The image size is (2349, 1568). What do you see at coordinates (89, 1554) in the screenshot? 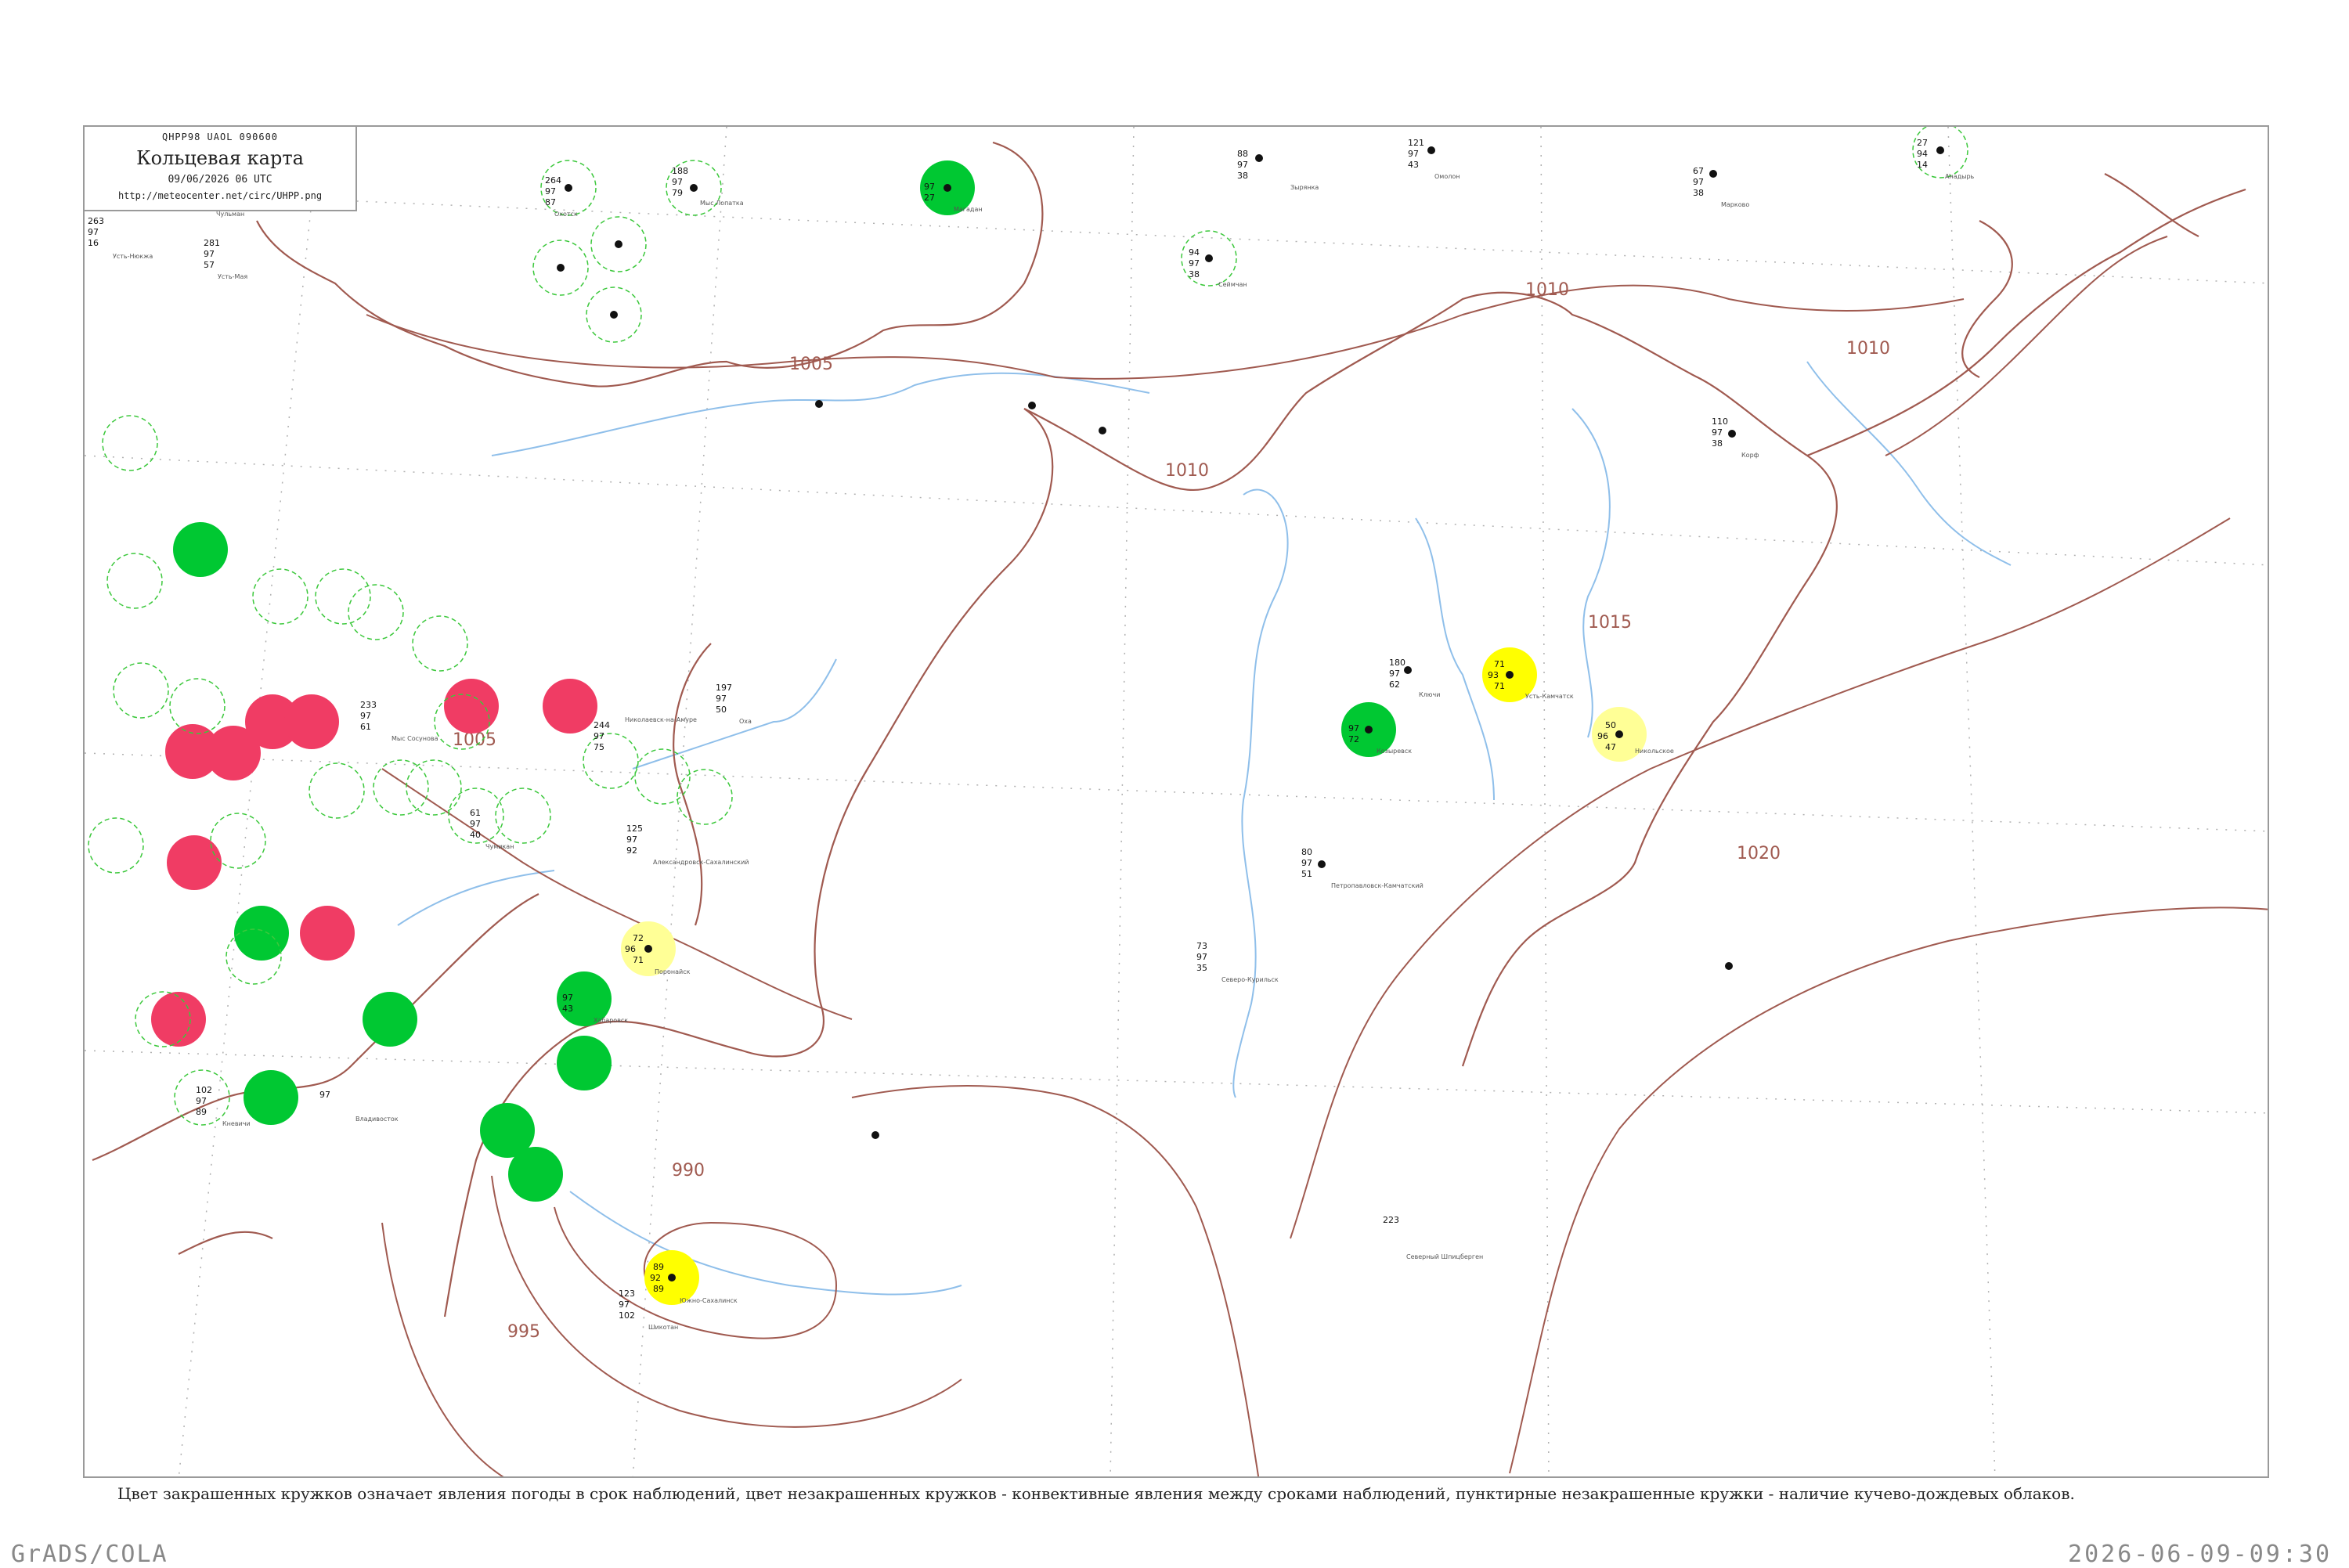
I see `footer-software: GrADS/COLA` at bounding box center [89, 1554].